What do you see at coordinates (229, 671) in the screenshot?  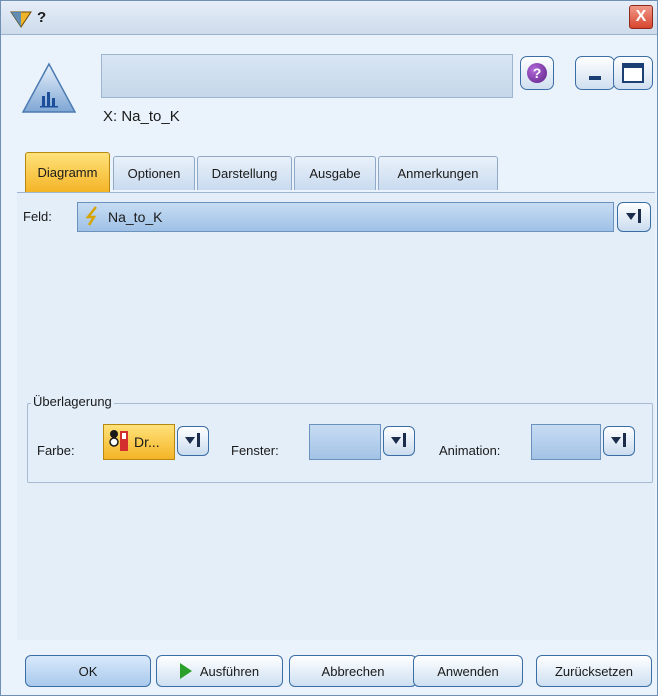 I see `run-button-label: Ausführen` at bounding box center [229, 671].